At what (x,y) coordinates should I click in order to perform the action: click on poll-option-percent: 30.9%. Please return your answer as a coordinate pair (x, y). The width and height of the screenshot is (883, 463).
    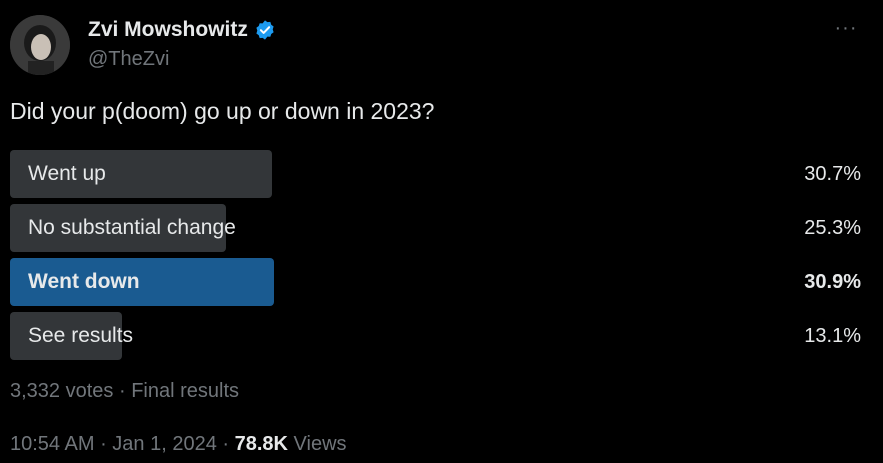
    Looking at the image, I should click on (832, 282).